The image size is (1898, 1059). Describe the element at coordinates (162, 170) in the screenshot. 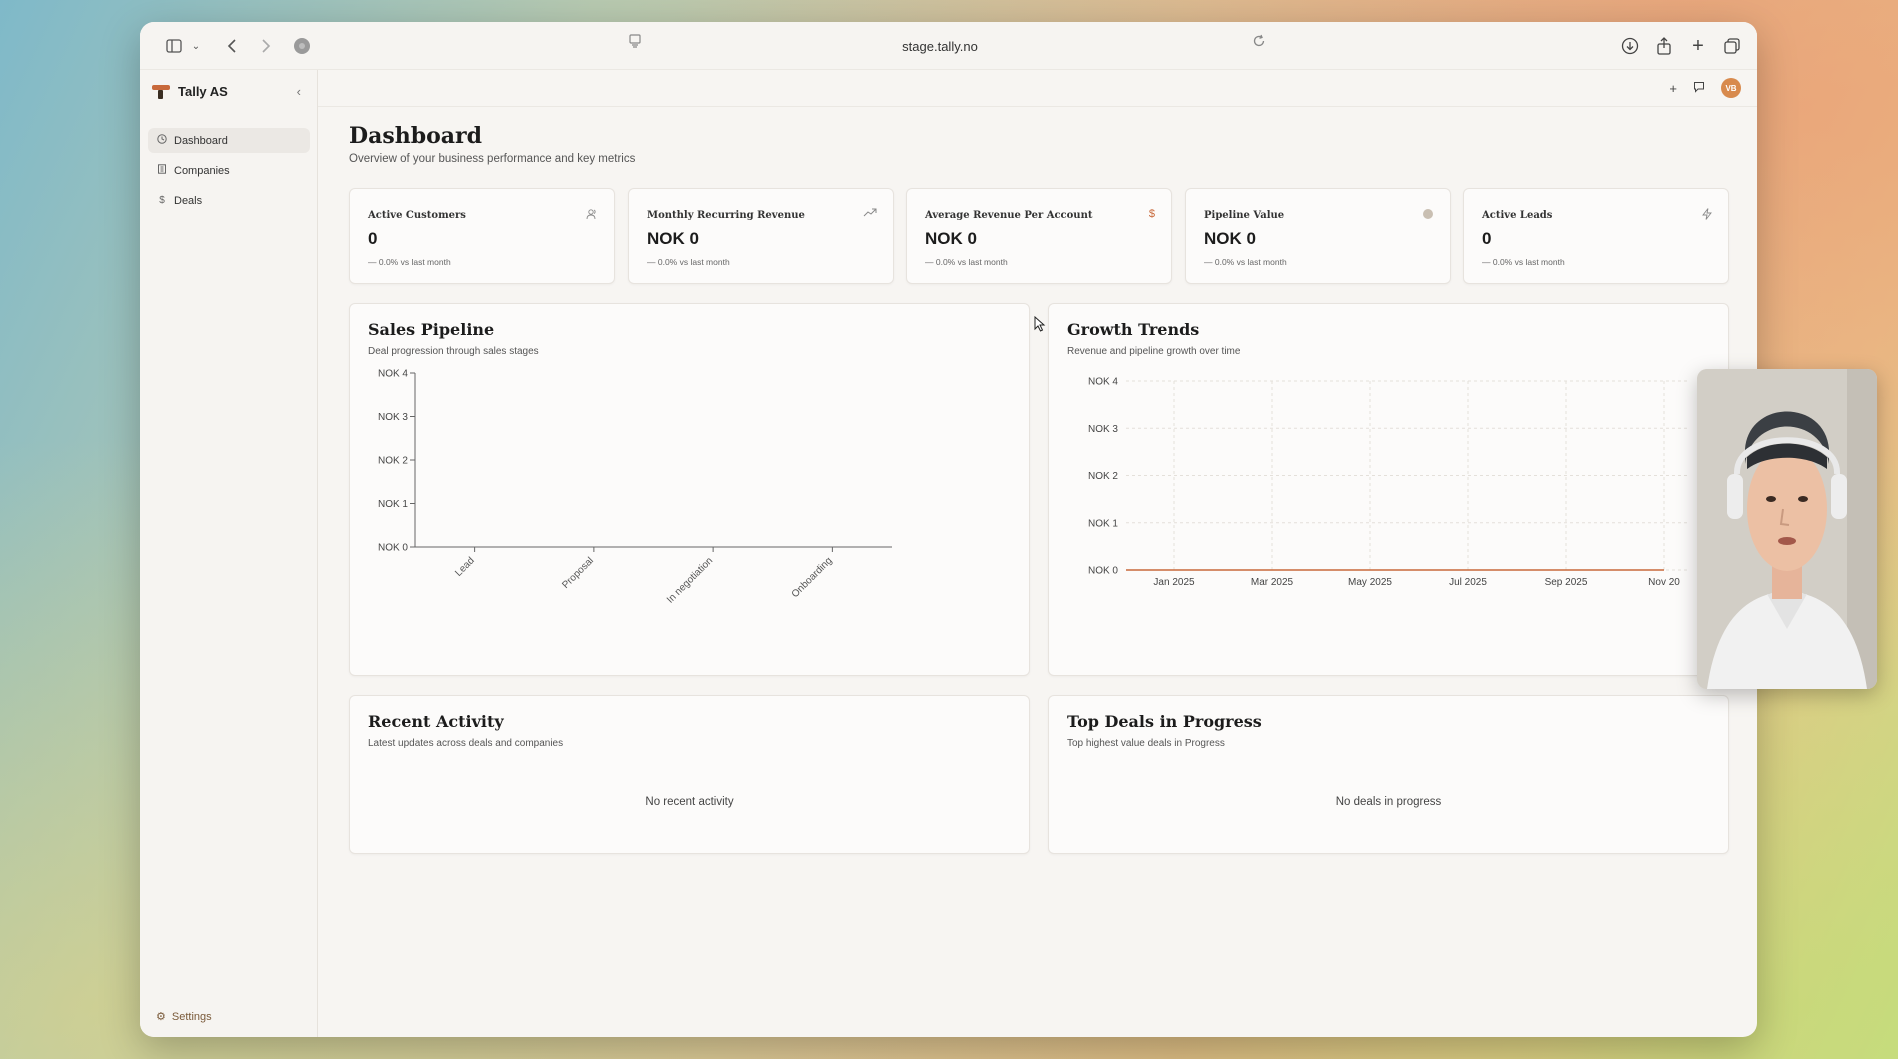

I see `building-icon` at that location.